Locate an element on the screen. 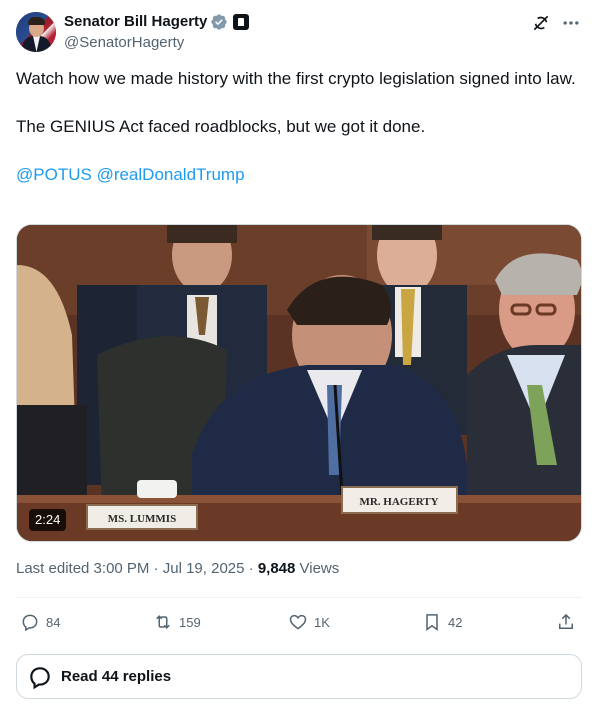 This screenshot has height=707, width=598. bookmark-button: 42 is located at coordinates (442, 622).